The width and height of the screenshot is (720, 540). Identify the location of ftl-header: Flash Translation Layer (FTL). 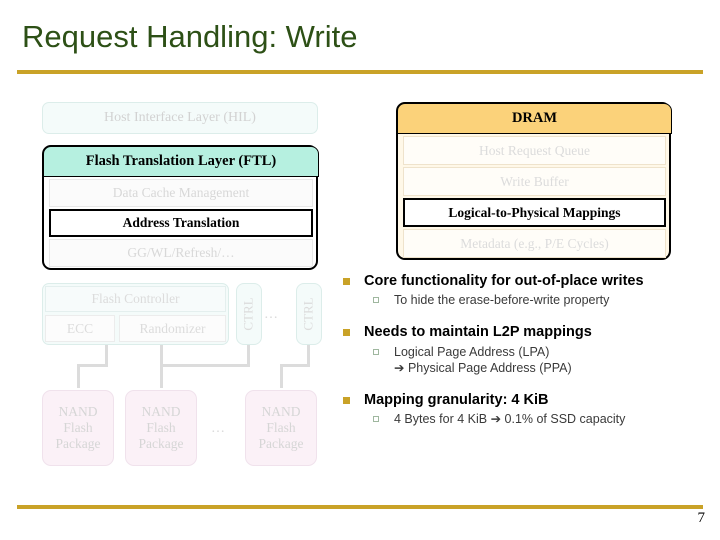
(181, 161).